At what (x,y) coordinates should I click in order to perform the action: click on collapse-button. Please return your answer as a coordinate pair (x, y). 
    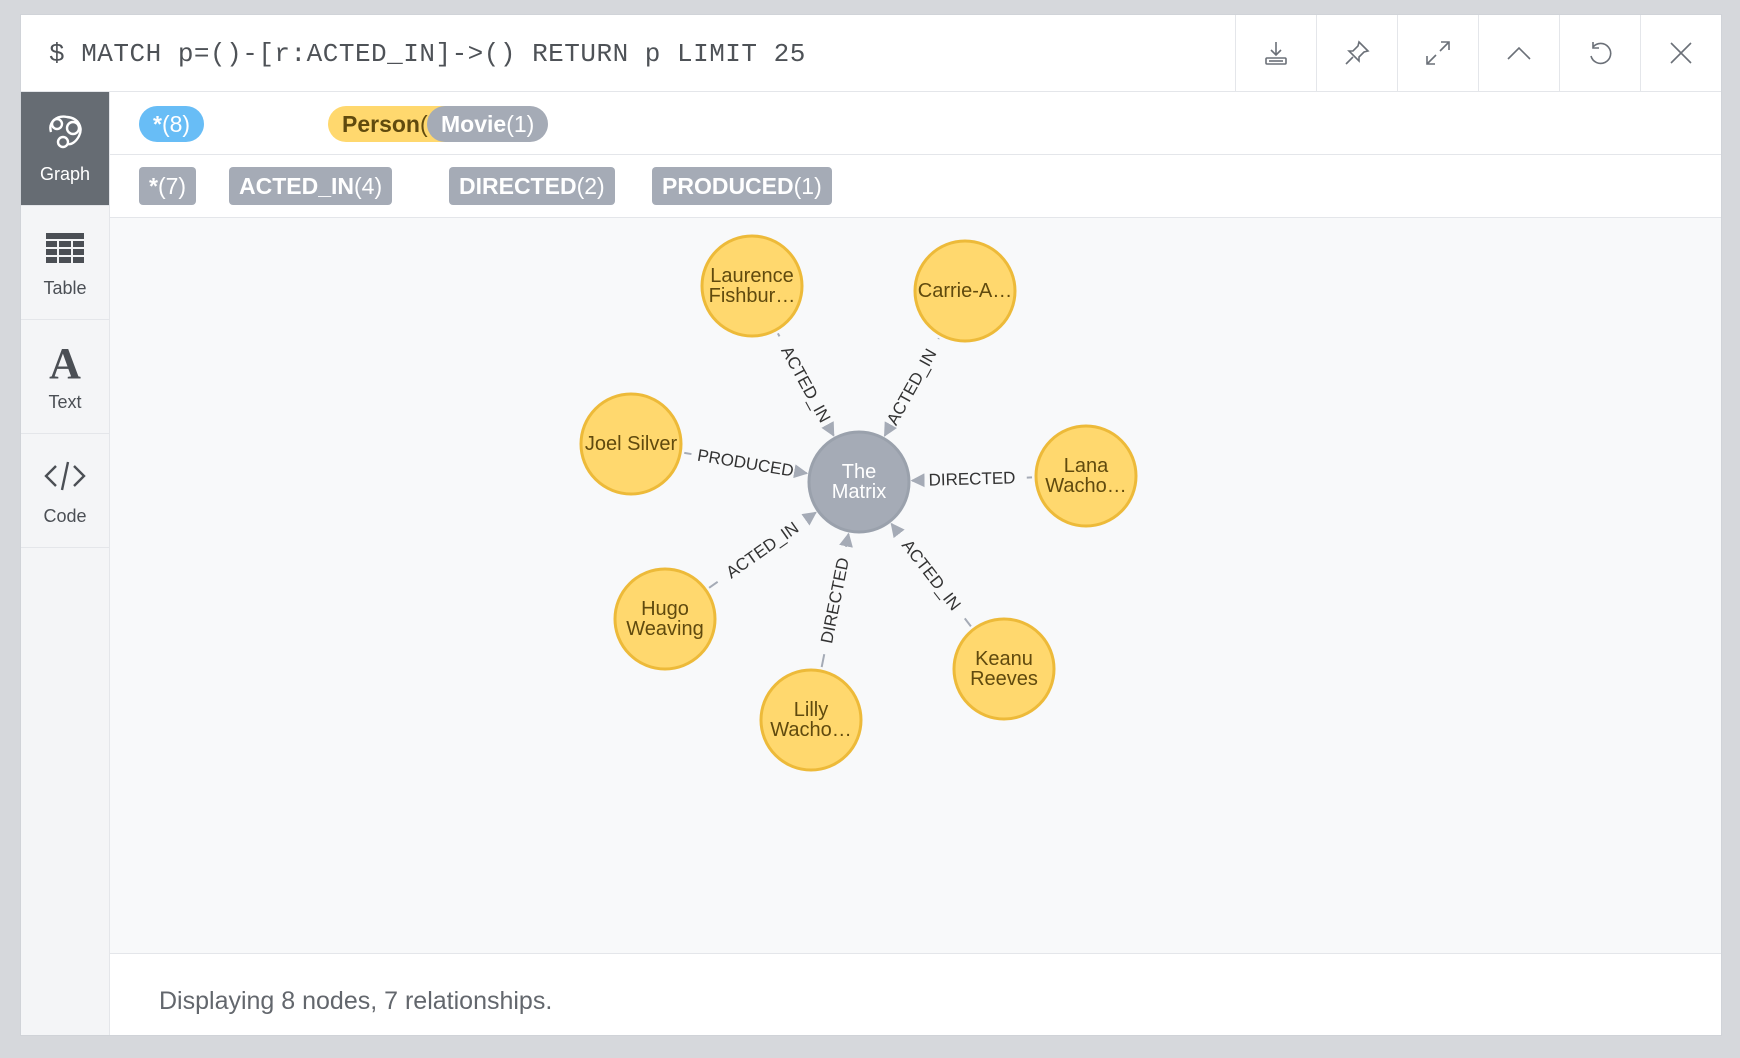
    Looking at the image, I should click on (1518, 53).